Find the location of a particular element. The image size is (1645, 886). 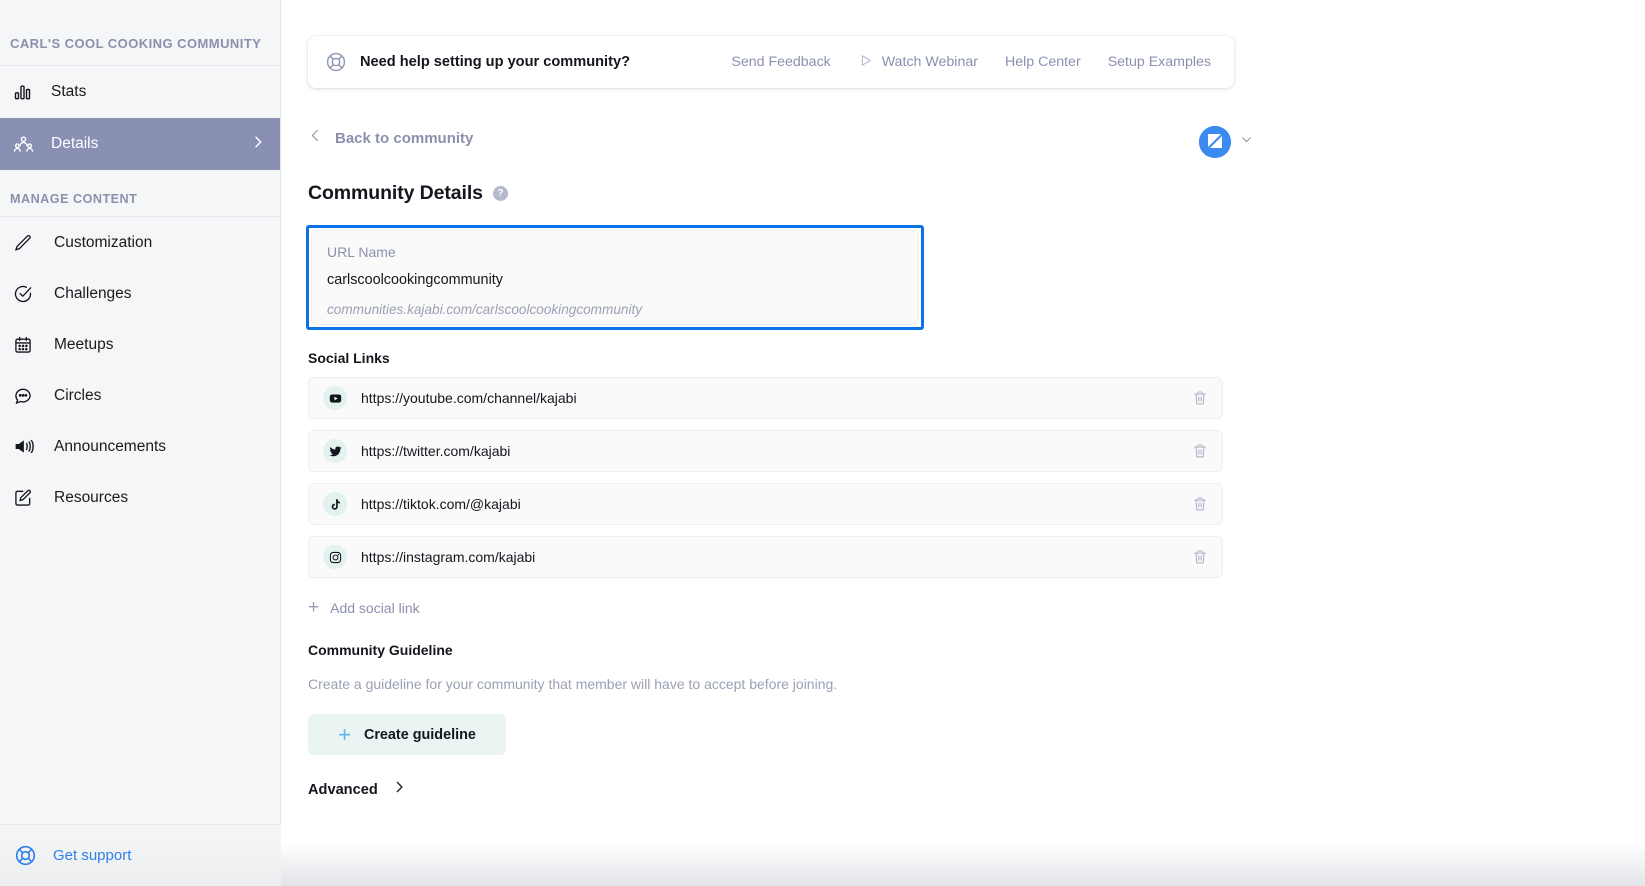

setup-examples-label: Setup Examples is located at coordinates (1159, 62).